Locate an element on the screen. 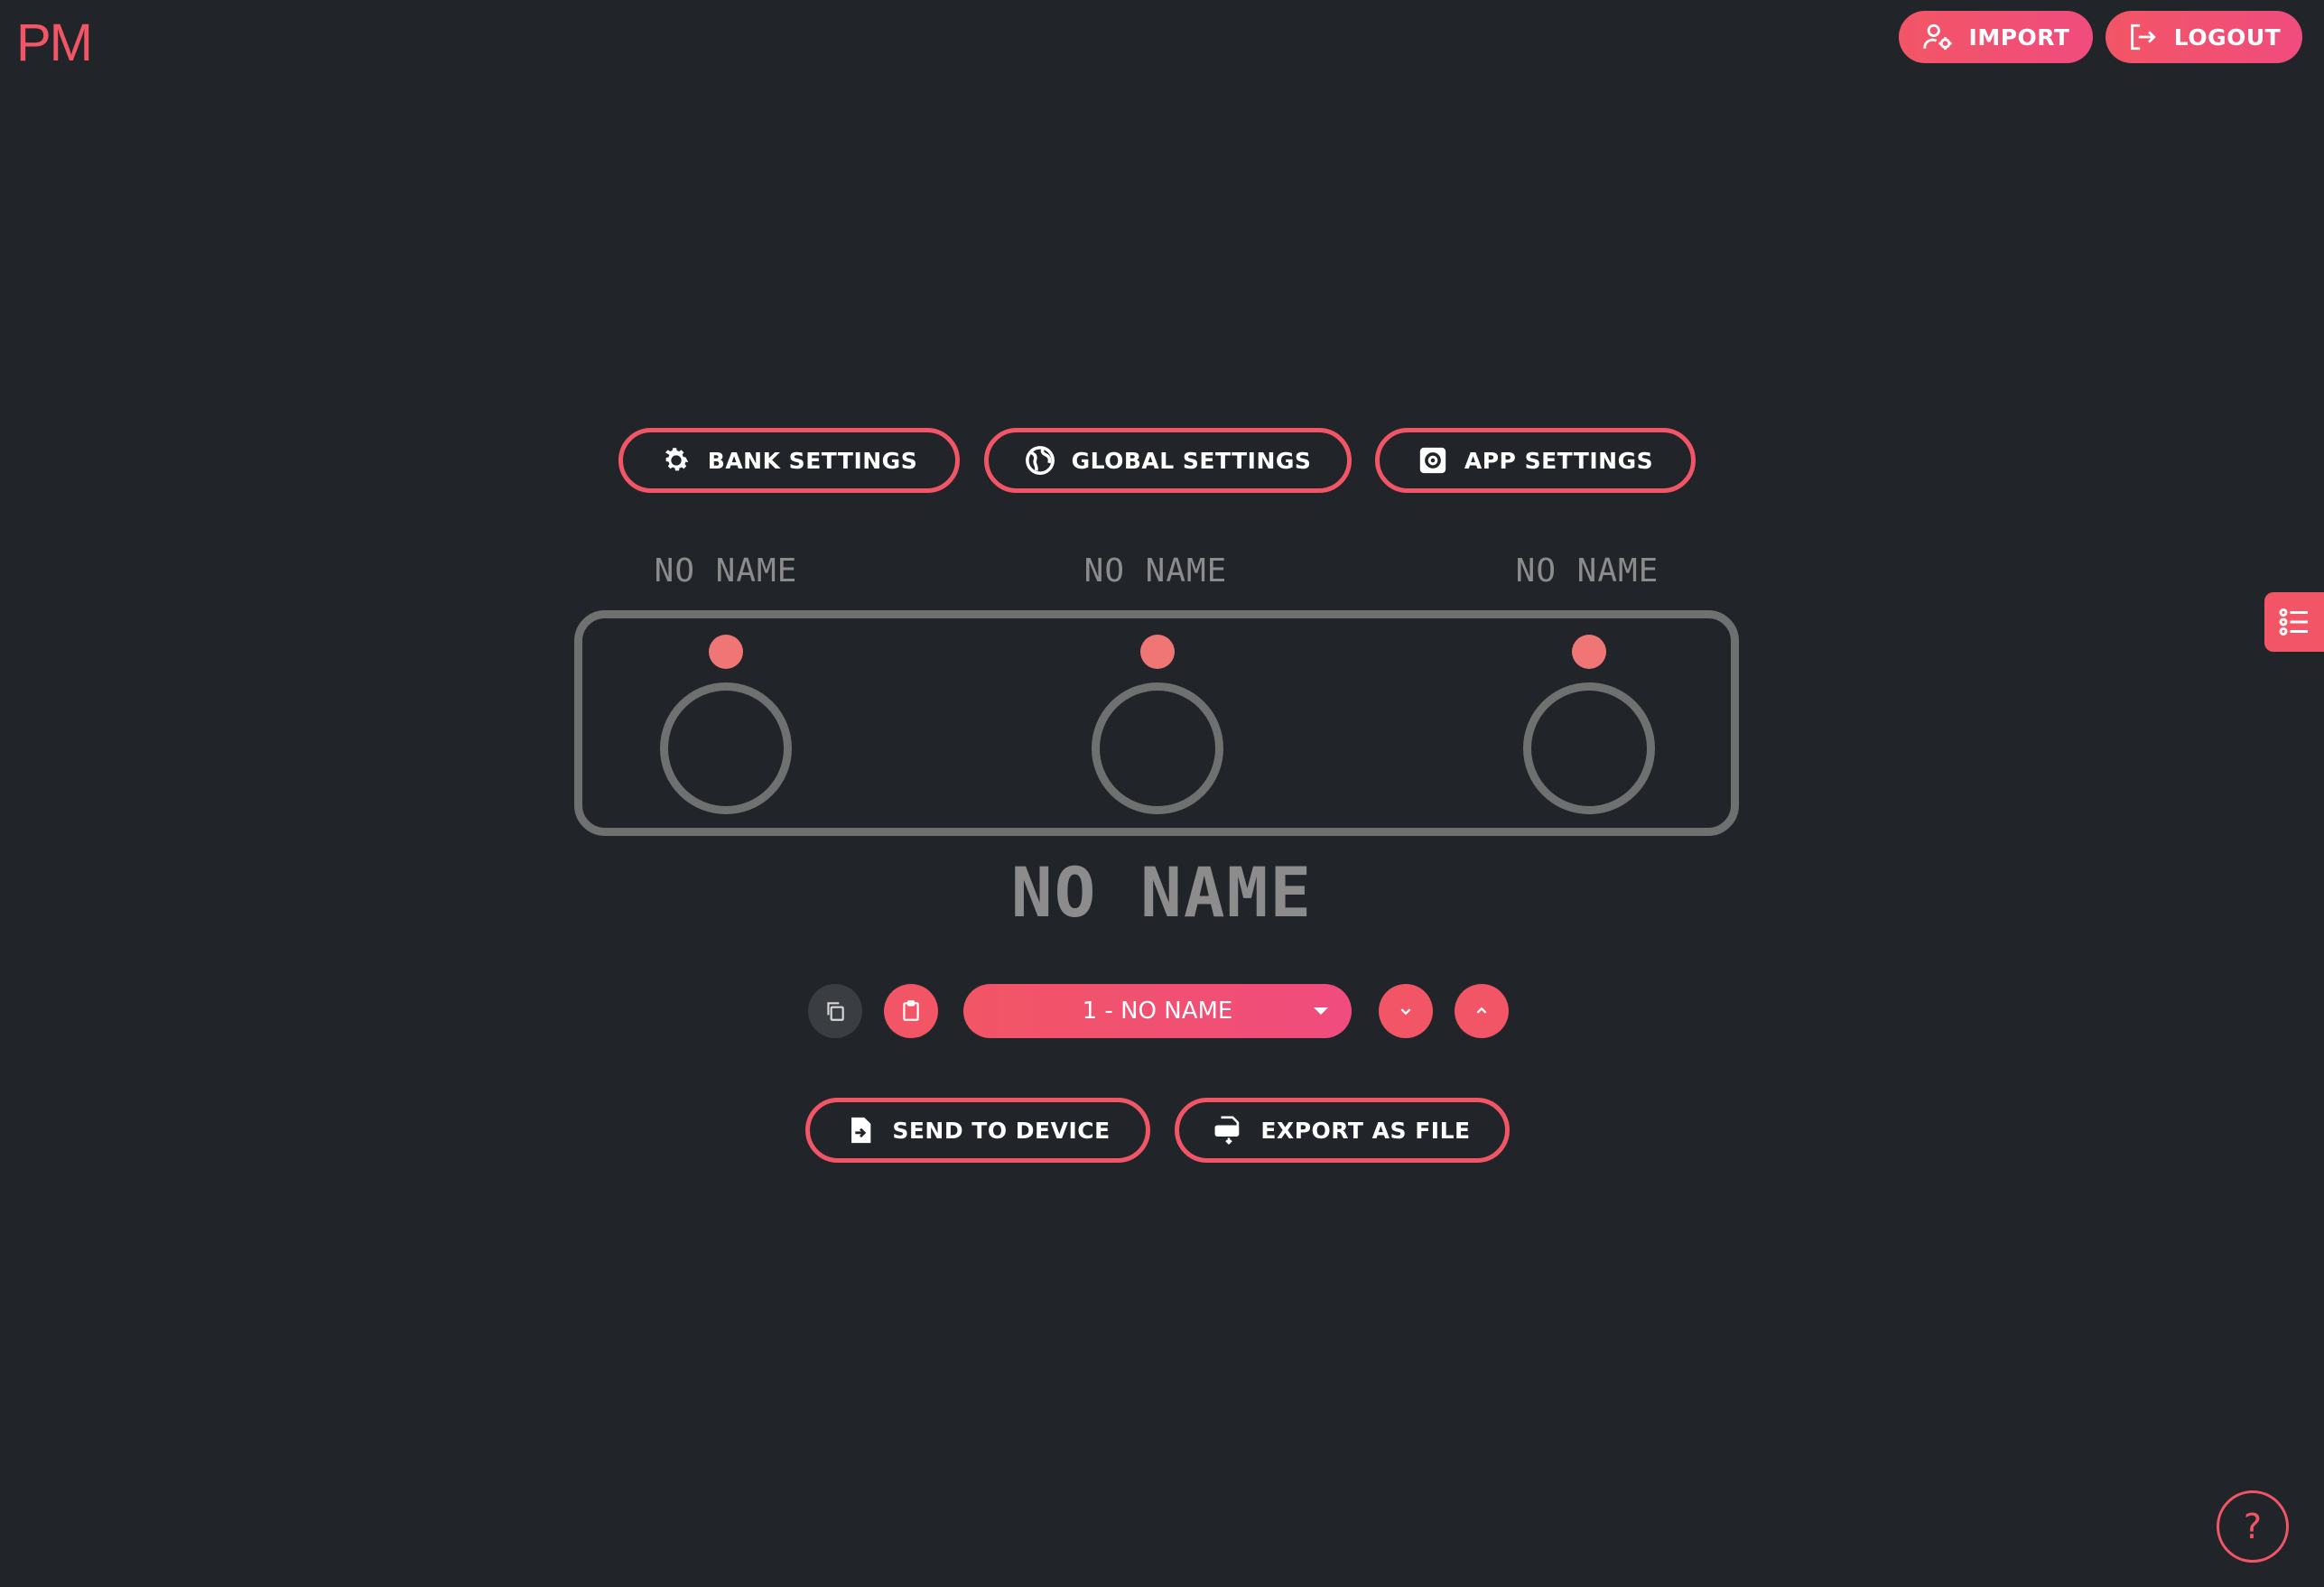  gear-icon is located at coordinates (676, 460).